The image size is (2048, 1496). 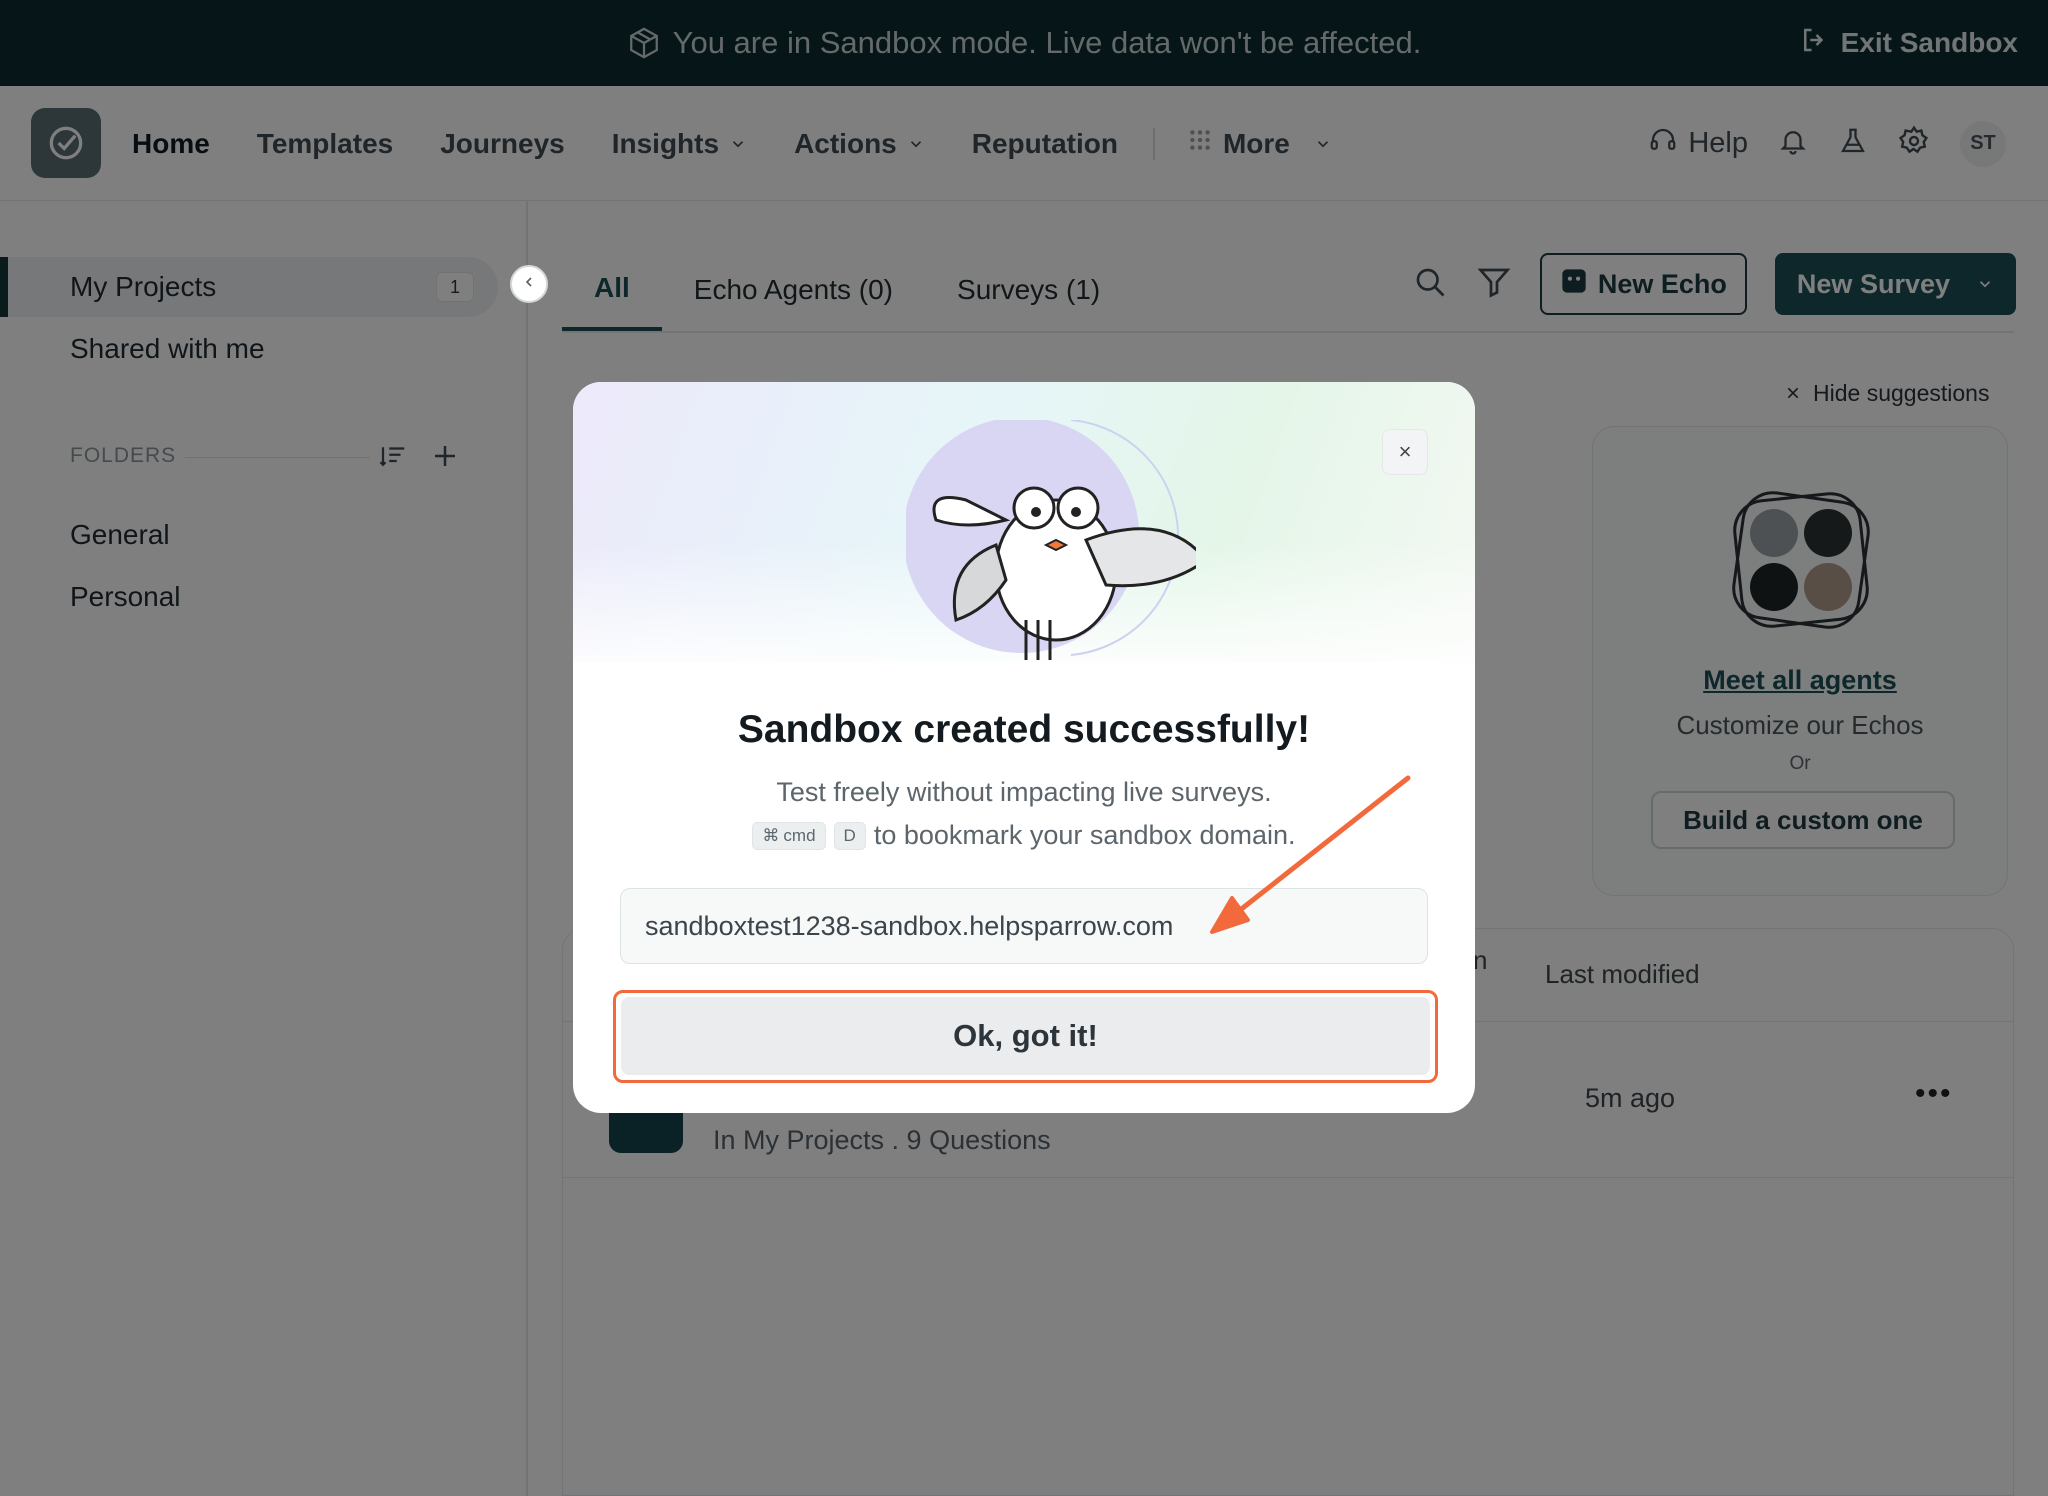 I want to click on close-dialog-button: ×, so click(x=1405, y=452).